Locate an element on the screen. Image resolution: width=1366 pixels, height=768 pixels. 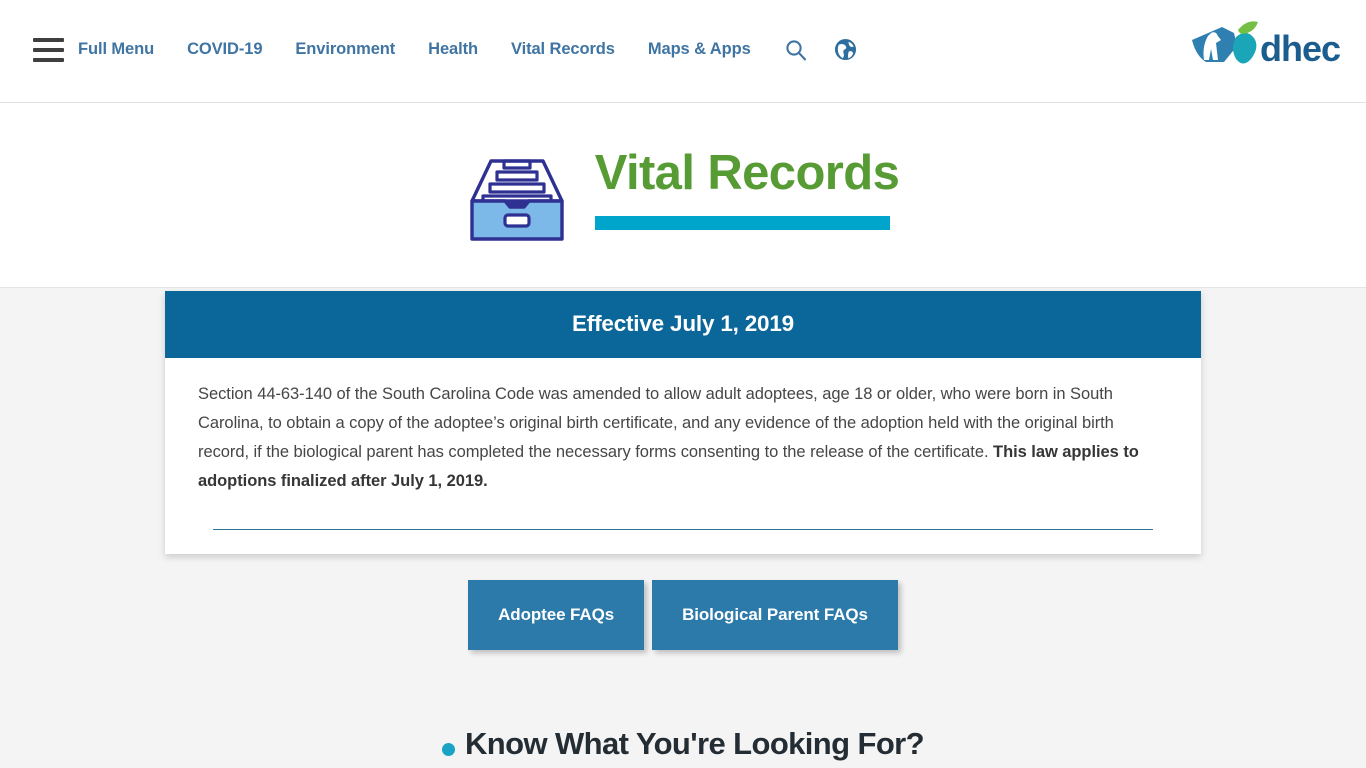
globe-icon is located at coordinates (845, 49).